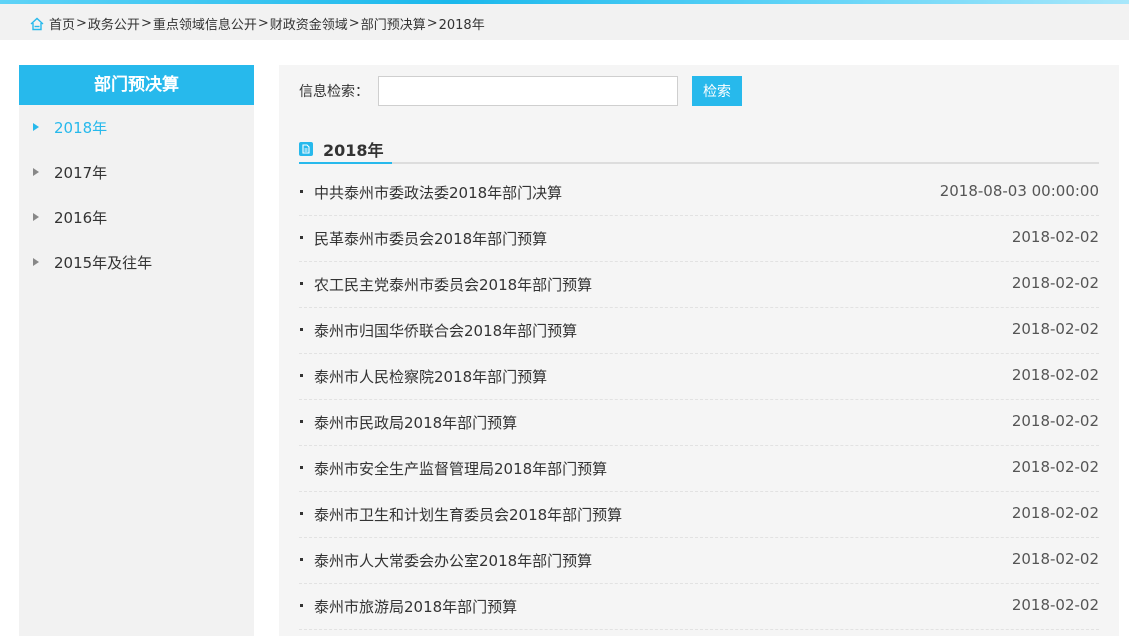 Image resolution: width=1129 pixels, height=636 pixels. What do you see at coordinates (699, 377) in the screenshot?
I see `list-item: 泰州市人民检察院2018年部门预算 2018-02-02` at bounding box center [699, 377].